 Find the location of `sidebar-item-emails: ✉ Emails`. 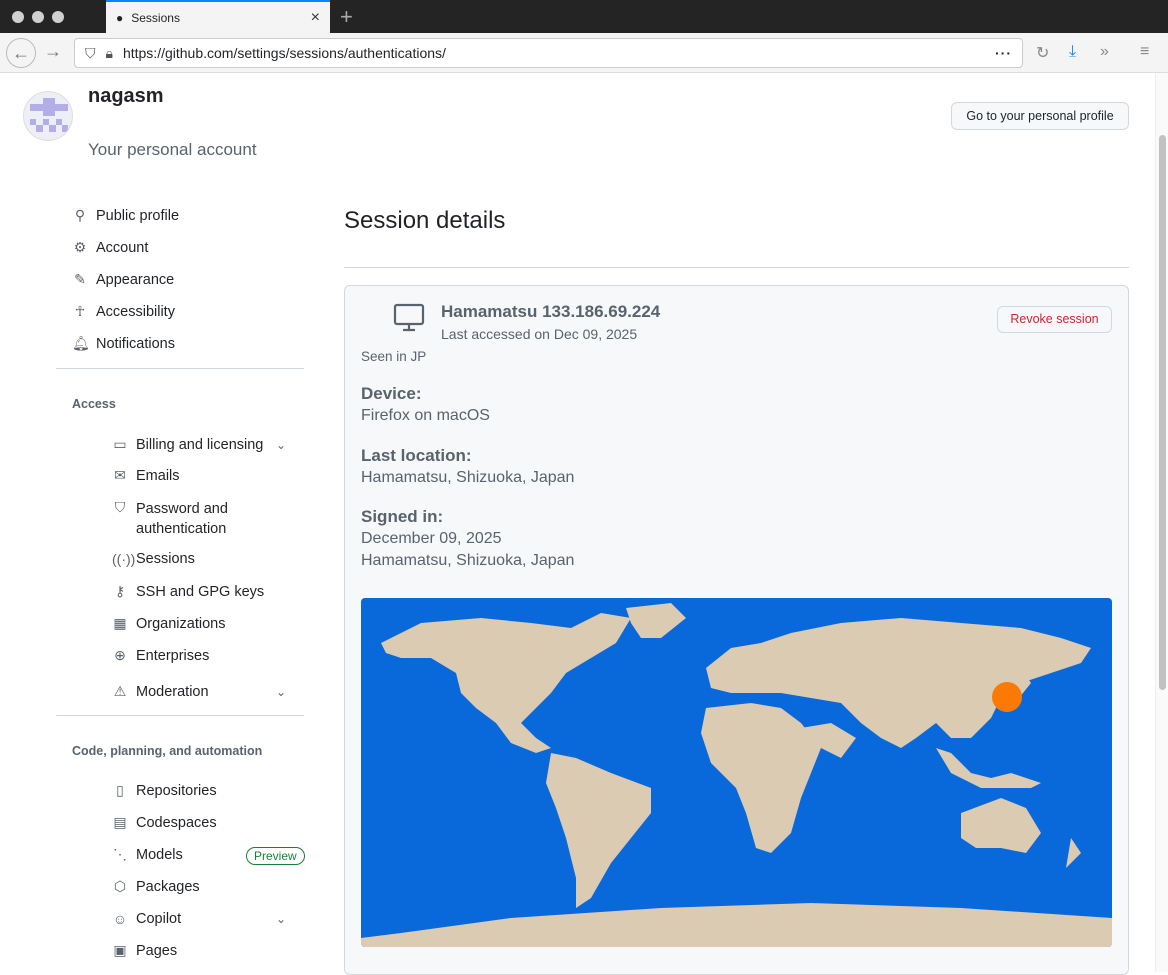

sidebar-item-emails: ✉ Emails is located at coordinates (146, 475).